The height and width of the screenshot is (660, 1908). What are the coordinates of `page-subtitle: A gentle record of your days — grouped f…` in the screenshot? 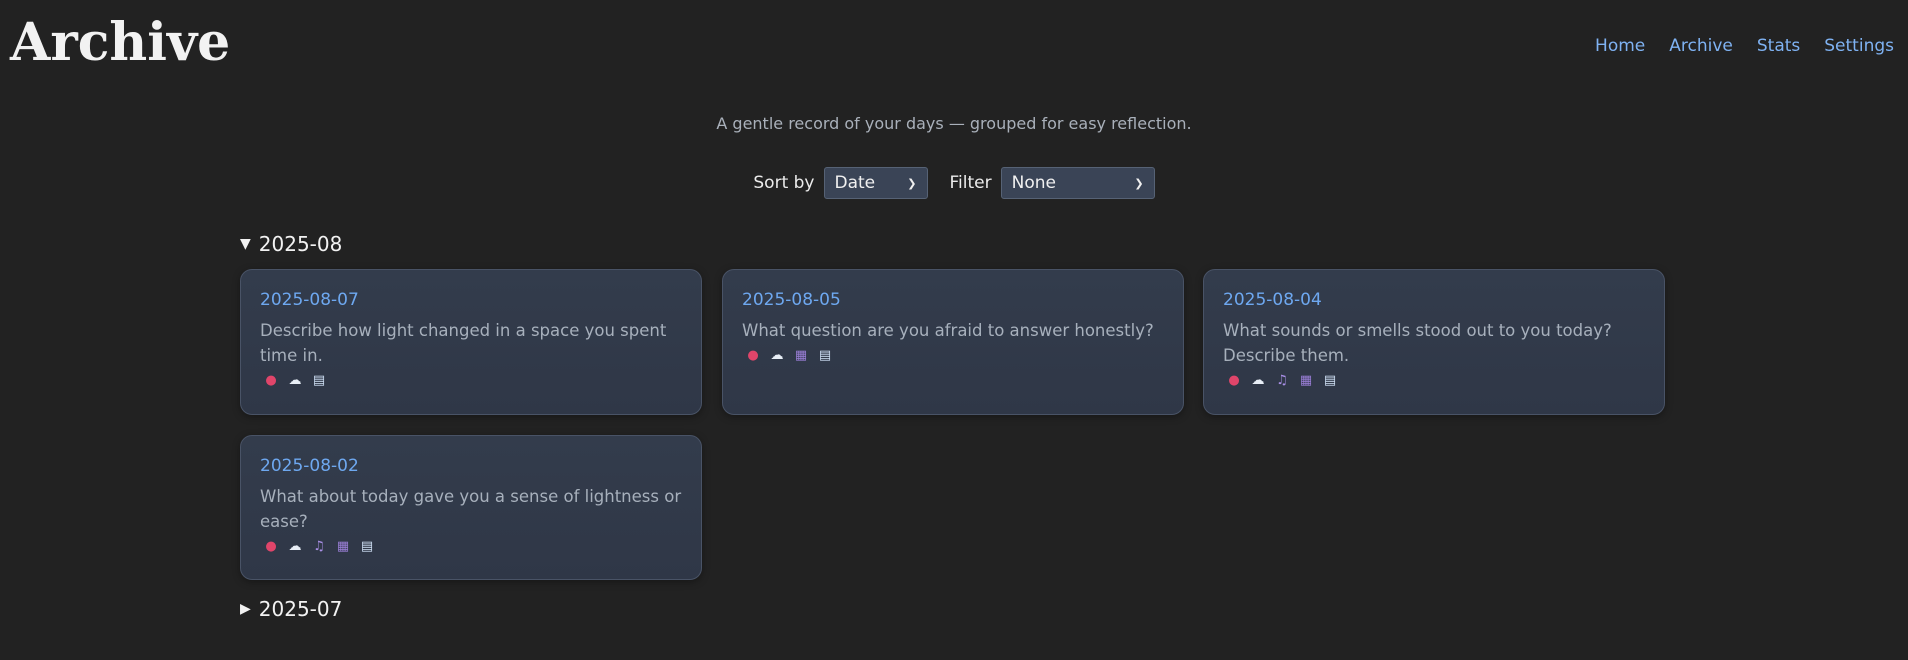 It's located at (954, 123).